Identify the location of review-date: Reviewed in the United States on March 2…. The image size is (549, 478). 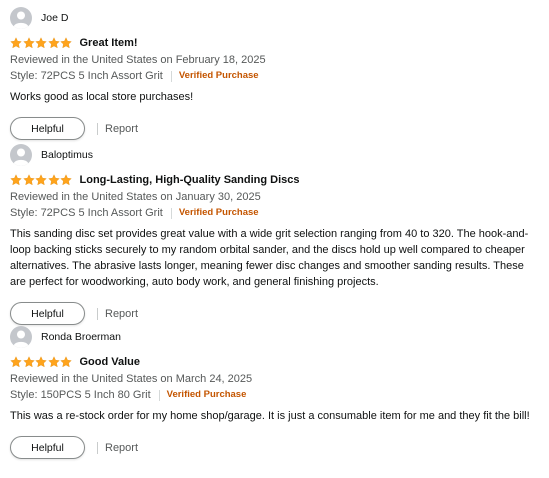
(131, 379).